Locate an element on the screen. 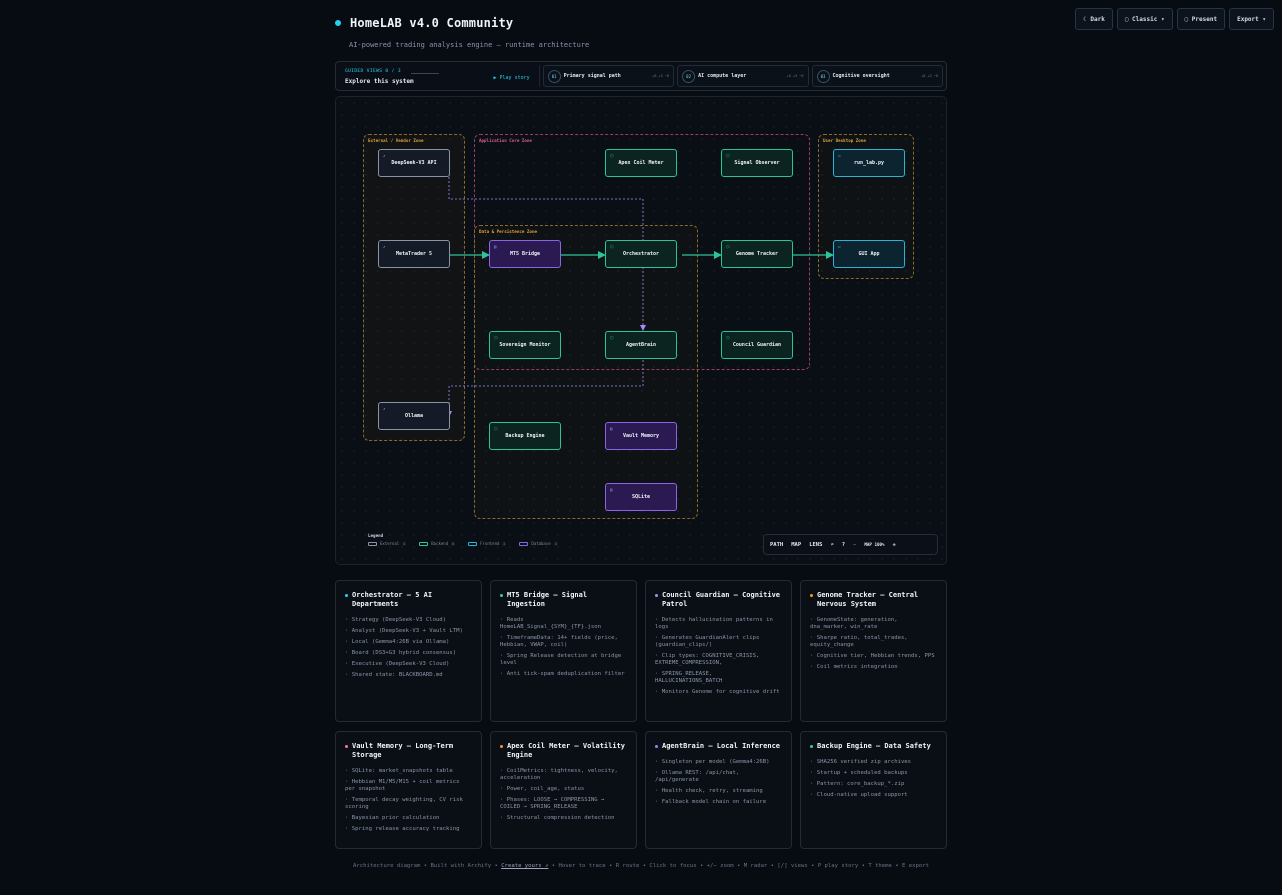  present-button: ▢ Present is located at coordinates (1201, 19).